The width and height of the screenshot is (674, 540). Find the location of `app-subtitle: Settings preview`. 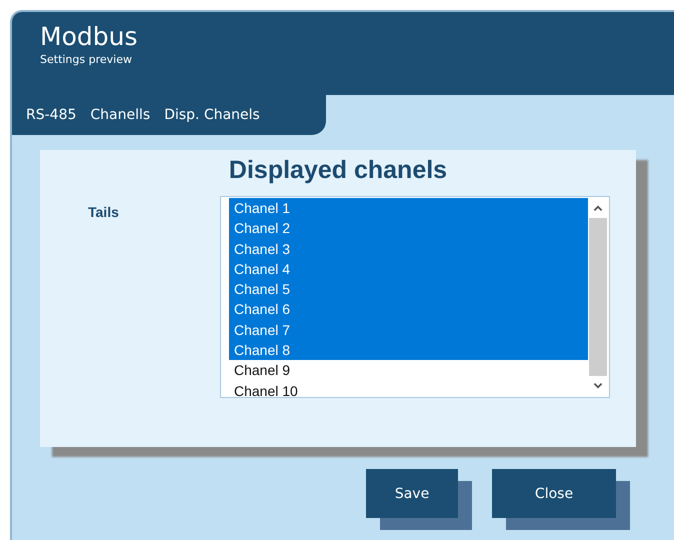

app-subtitle: Settings preview is located at coordinates (86, 59).